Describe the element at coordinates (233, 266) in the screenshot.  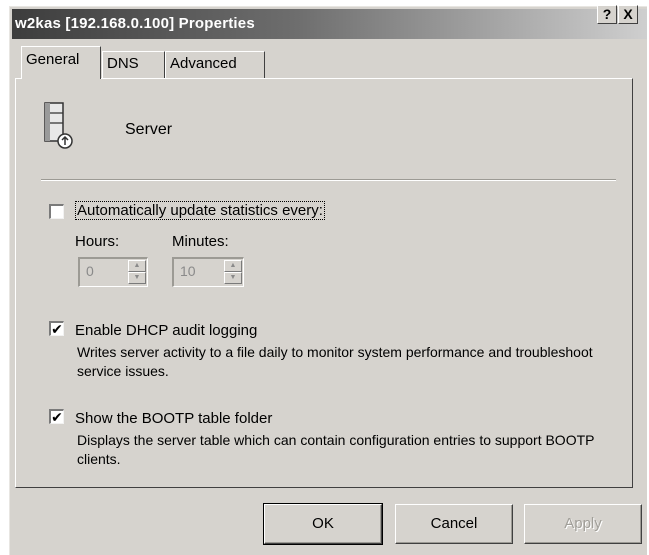
I see `minutes-up-arrow-icon: ▲` at that location.